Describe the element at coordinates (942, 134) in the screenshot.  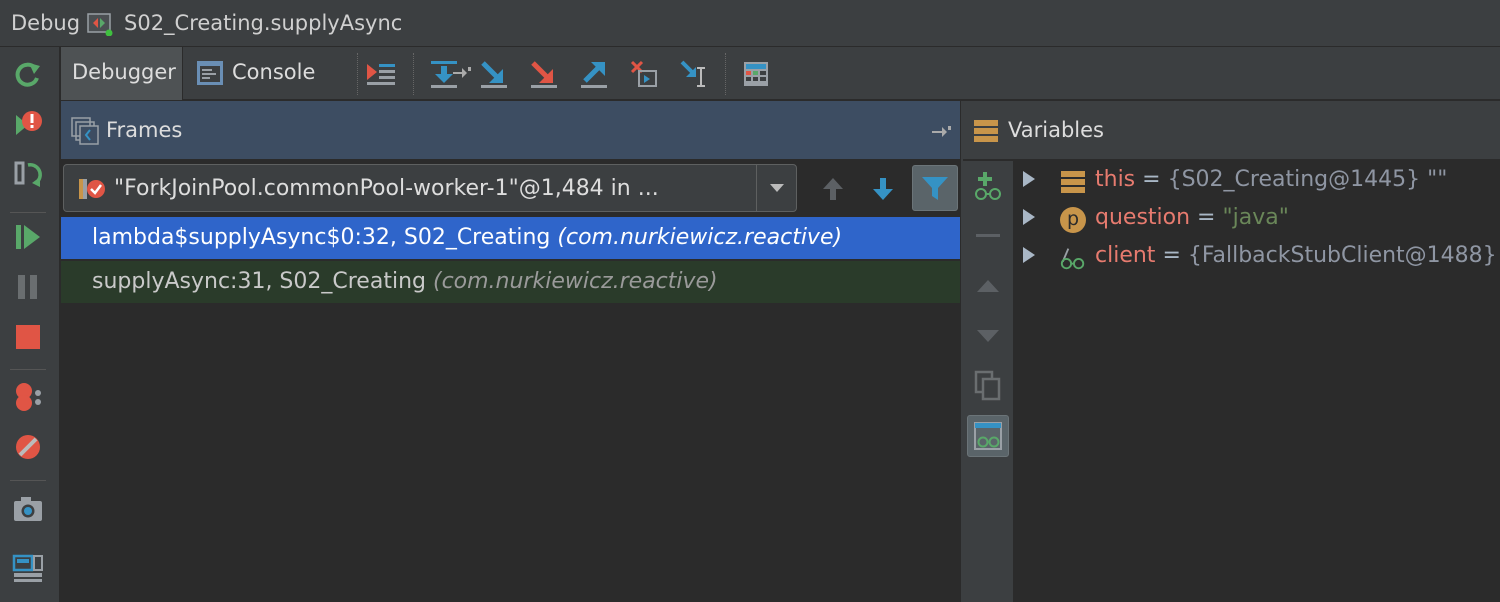
I see `hide-panel-icon` at that location.